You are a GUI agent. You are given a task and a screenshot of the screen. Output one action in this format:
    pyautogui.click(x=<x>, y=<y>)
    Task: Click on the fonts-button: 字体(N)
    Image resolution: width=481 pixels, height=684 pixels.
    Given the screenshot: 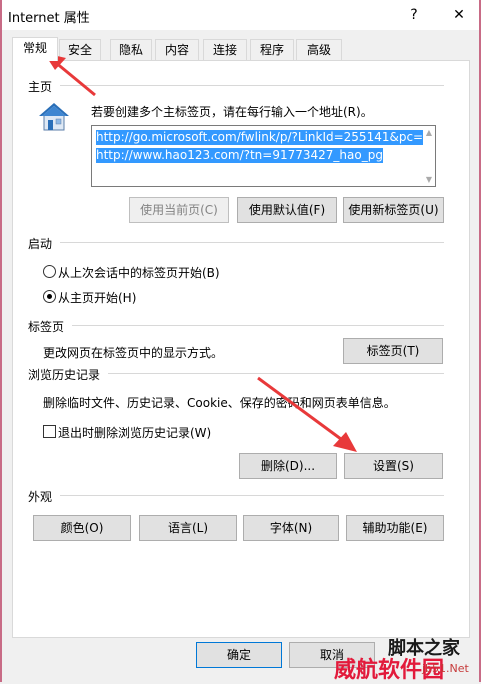 What is the action you would take?
    pyautogui.click(x=291, y=528)
    